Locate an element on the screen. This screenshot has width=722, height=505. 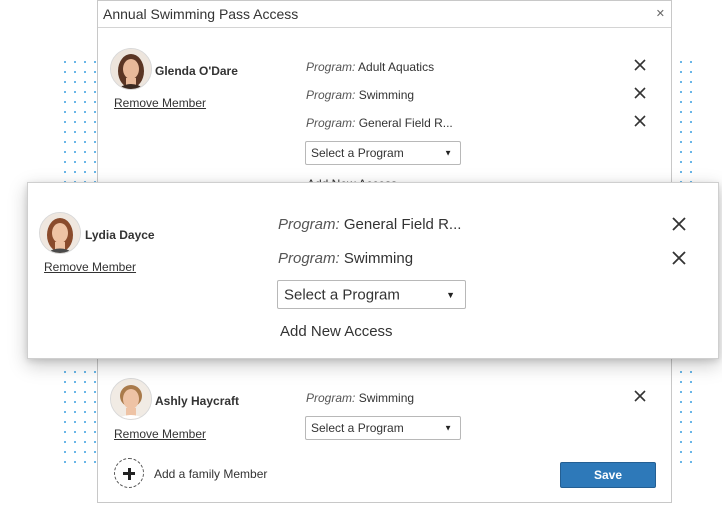
save-button: Save is located at coordinates (608, 475).